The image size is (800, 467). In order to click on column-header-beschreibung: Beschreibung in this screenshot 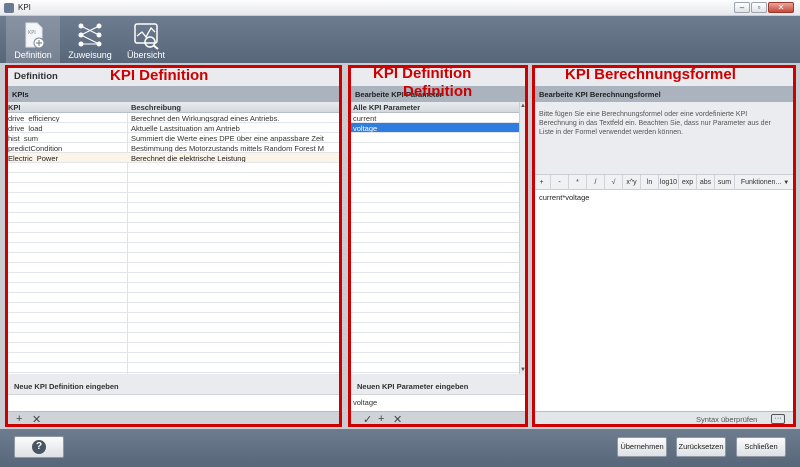, I will do `click(156, 107)`.